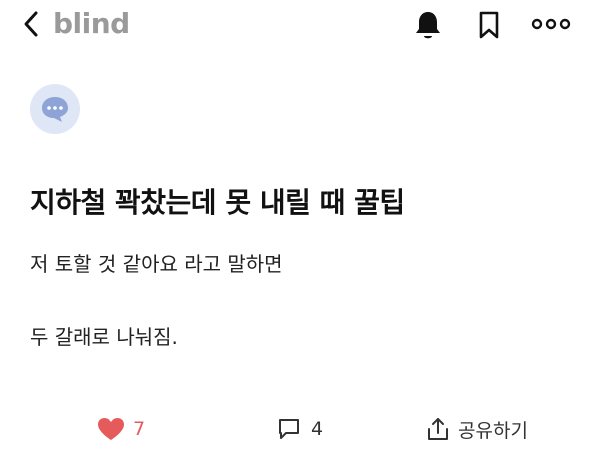 The image size is (600, 468). I want to click on top-navigation-bar: blind, so click(300, 25).